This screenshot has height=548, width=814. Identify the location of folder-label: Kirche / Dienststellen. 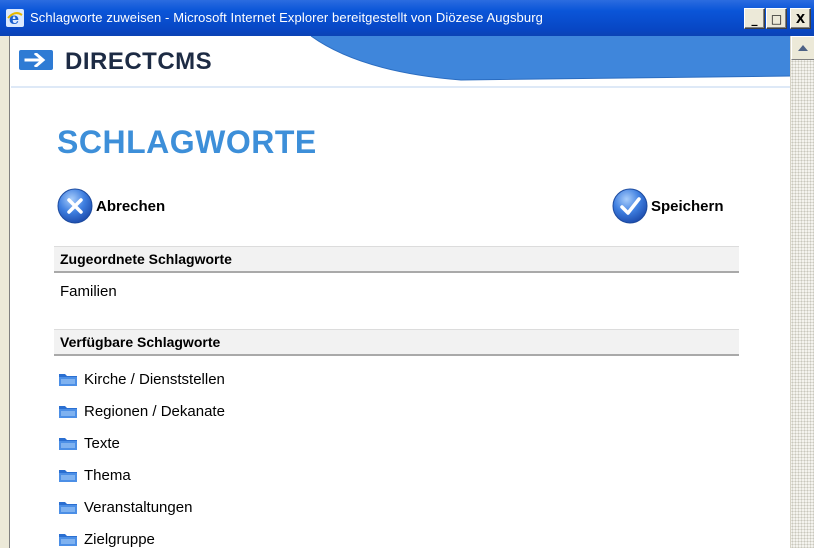
(154, 379).